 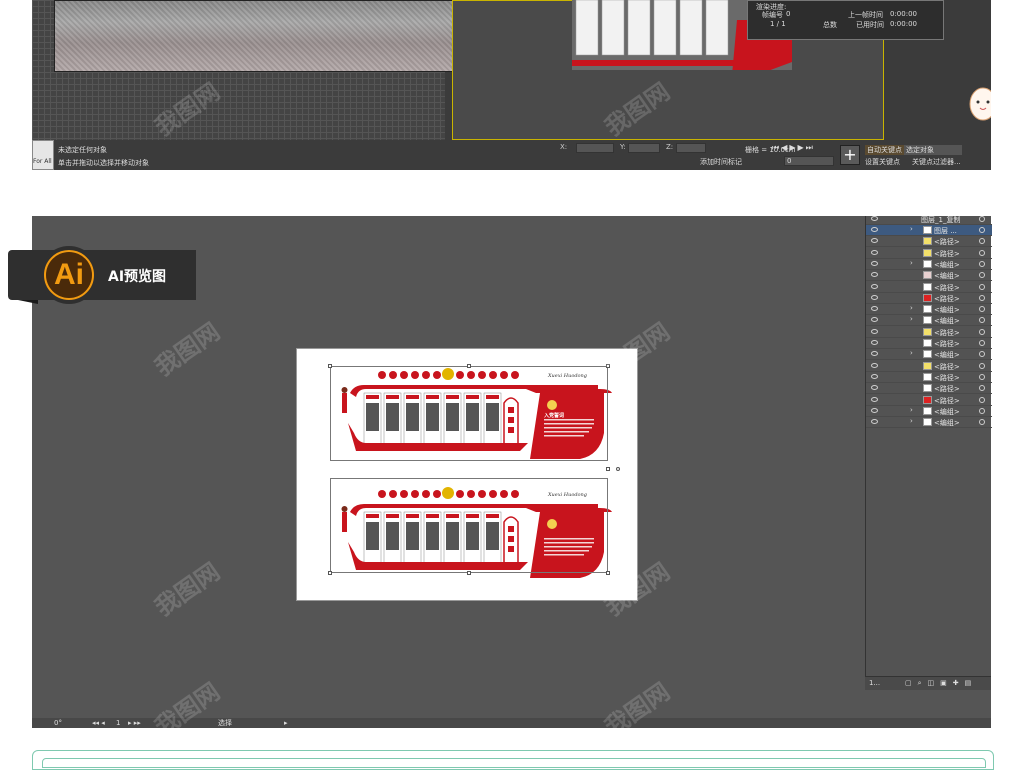 I want to click on coord-z-input, so click(x=691, y=148).